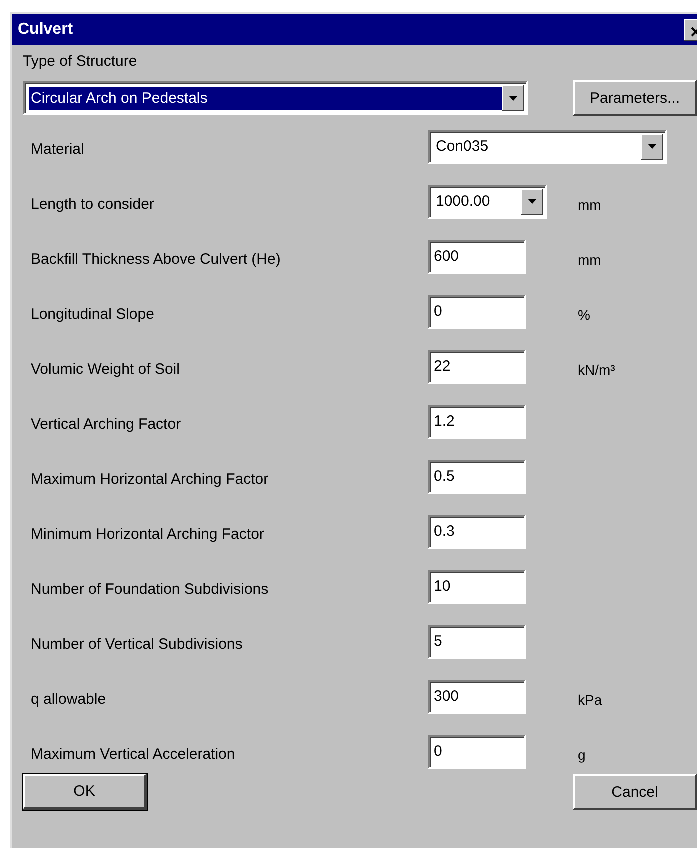  What do you see at coordinates (150, 589) in the screenshot?
I see `field-label: Number of Foundation Subdivisions` at bounding box center [150, 589].